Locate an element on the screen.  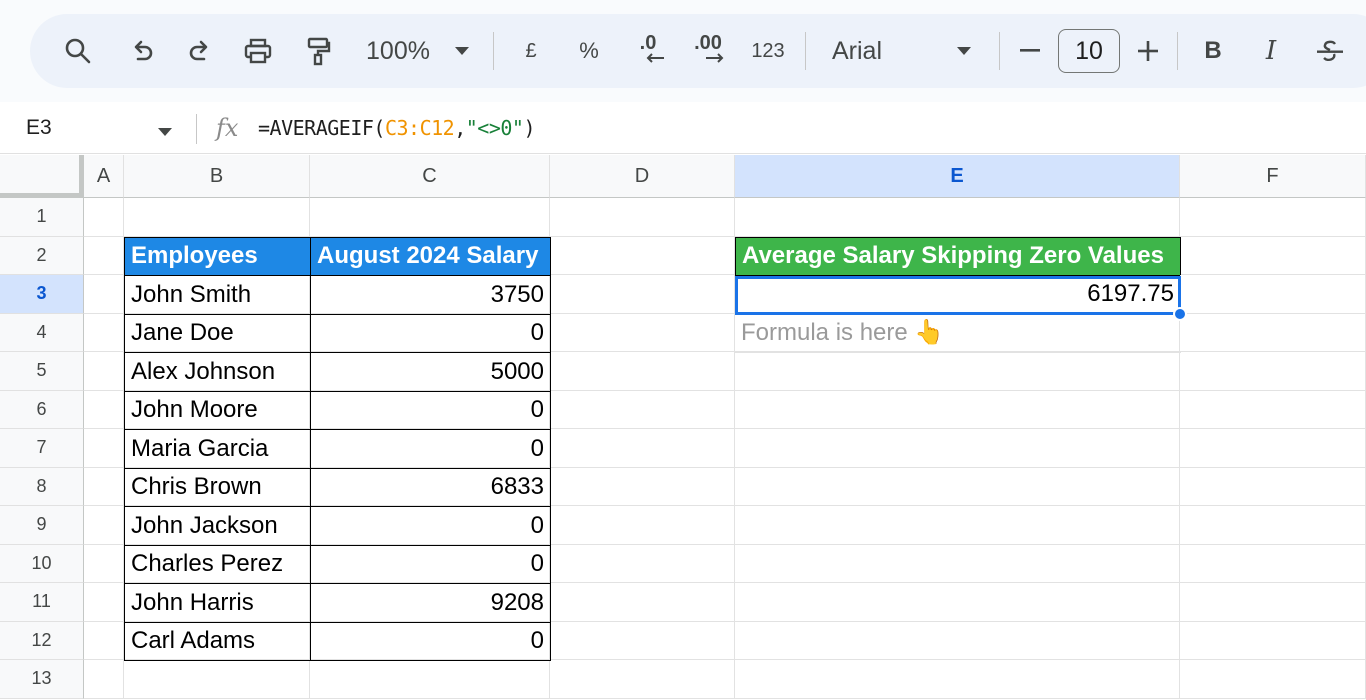
increase-decimal-button: .00 is located at coordinates (708, 51).